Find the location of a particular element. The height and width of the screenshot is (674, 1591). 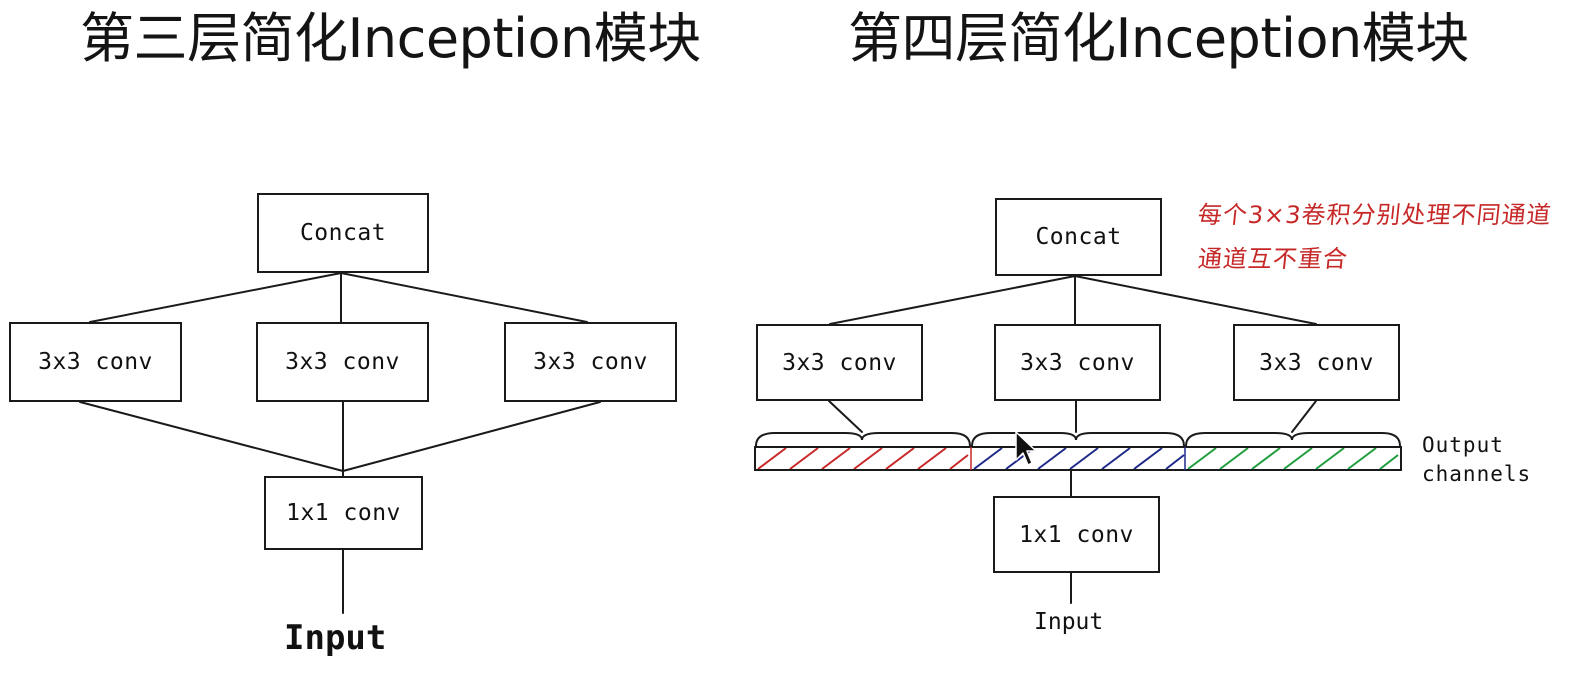

channel-group-blue is located at coordinates (1079, 458).